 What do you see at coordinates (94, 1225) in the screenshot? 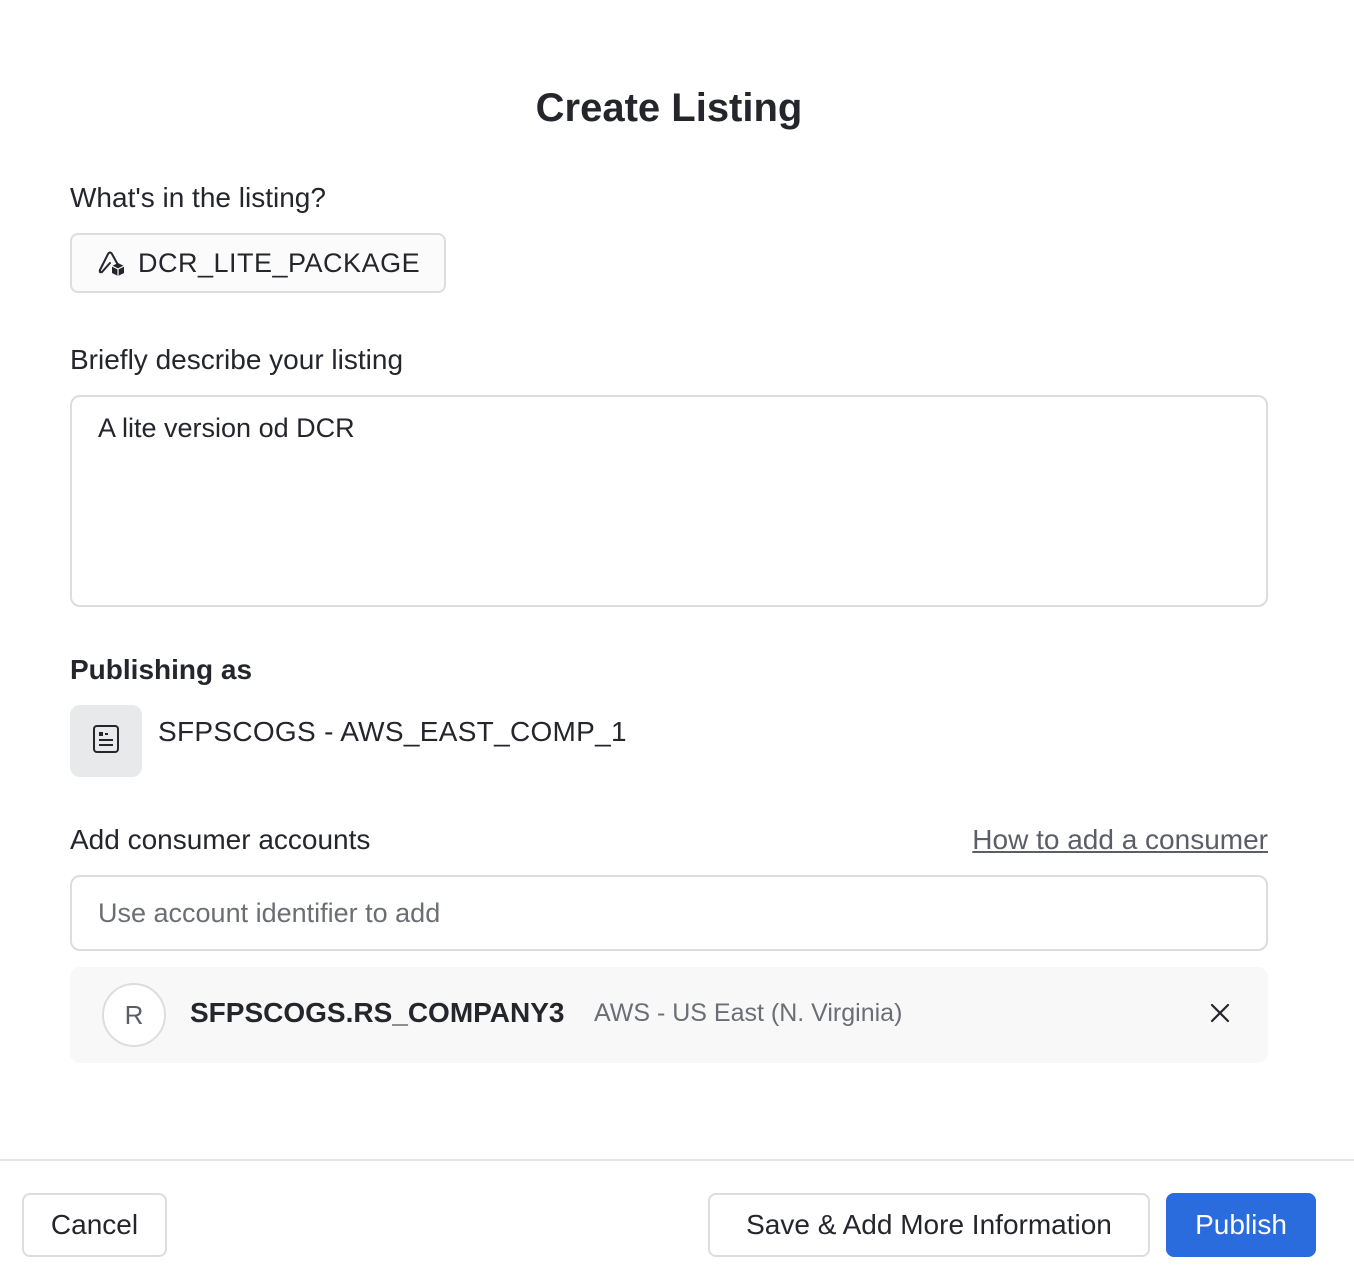
I see `cancel-button: Cancel` at bounding box center [94, 1225].